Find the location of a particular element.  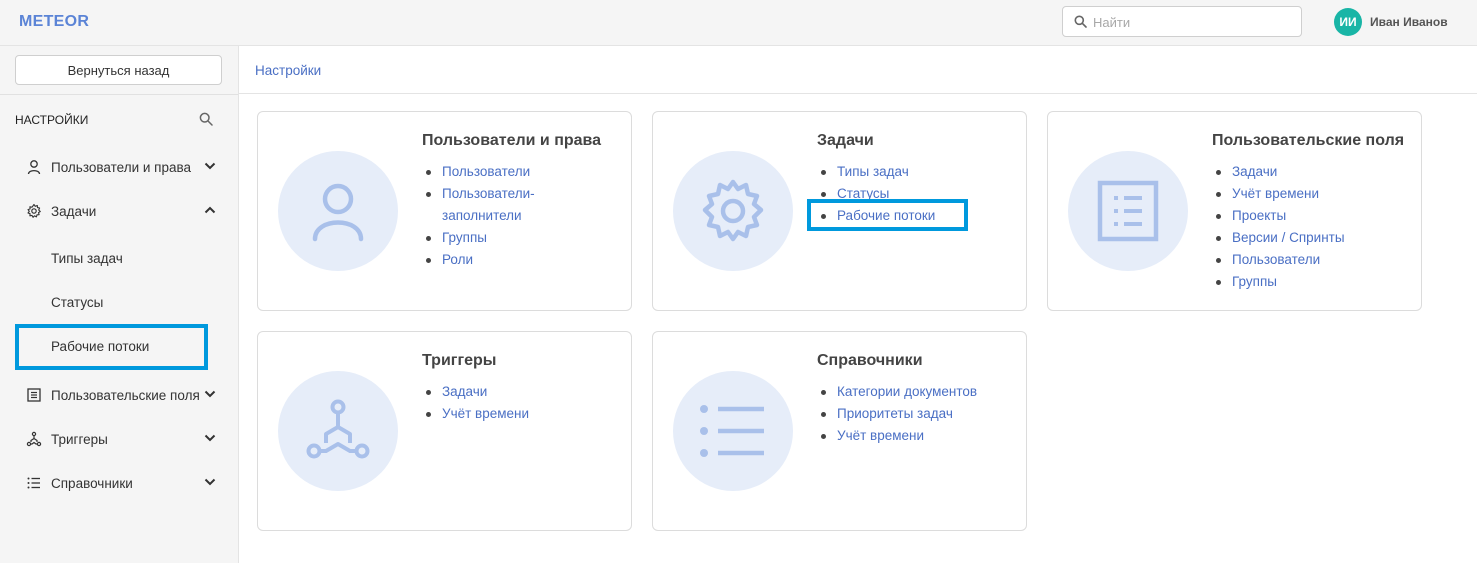

card-link-list: Задачи Учёт времени is located at coordinates (477, 403).